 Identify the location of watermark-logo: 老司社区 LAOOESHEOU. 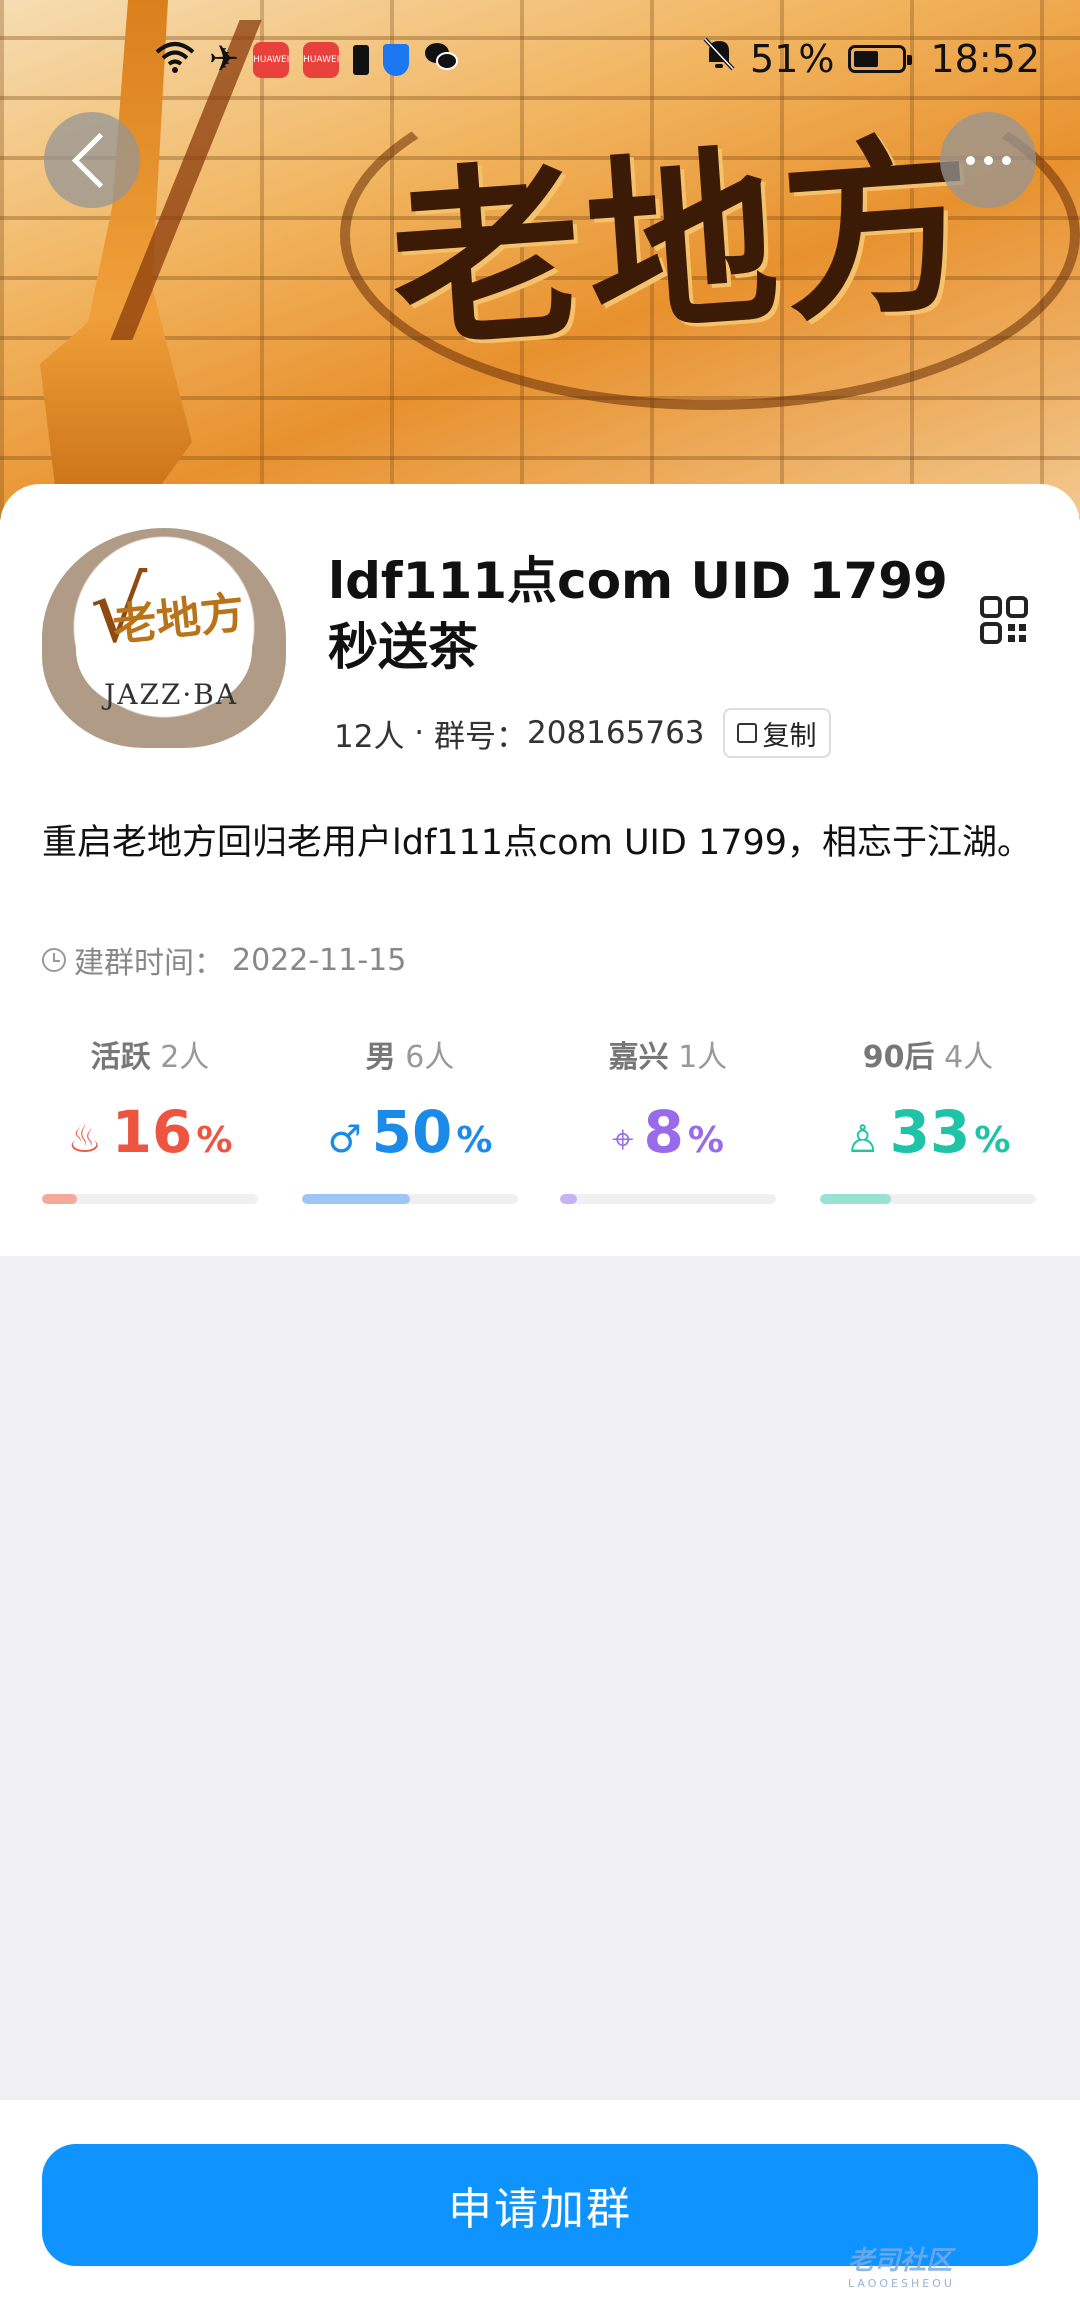
(901, 2268).